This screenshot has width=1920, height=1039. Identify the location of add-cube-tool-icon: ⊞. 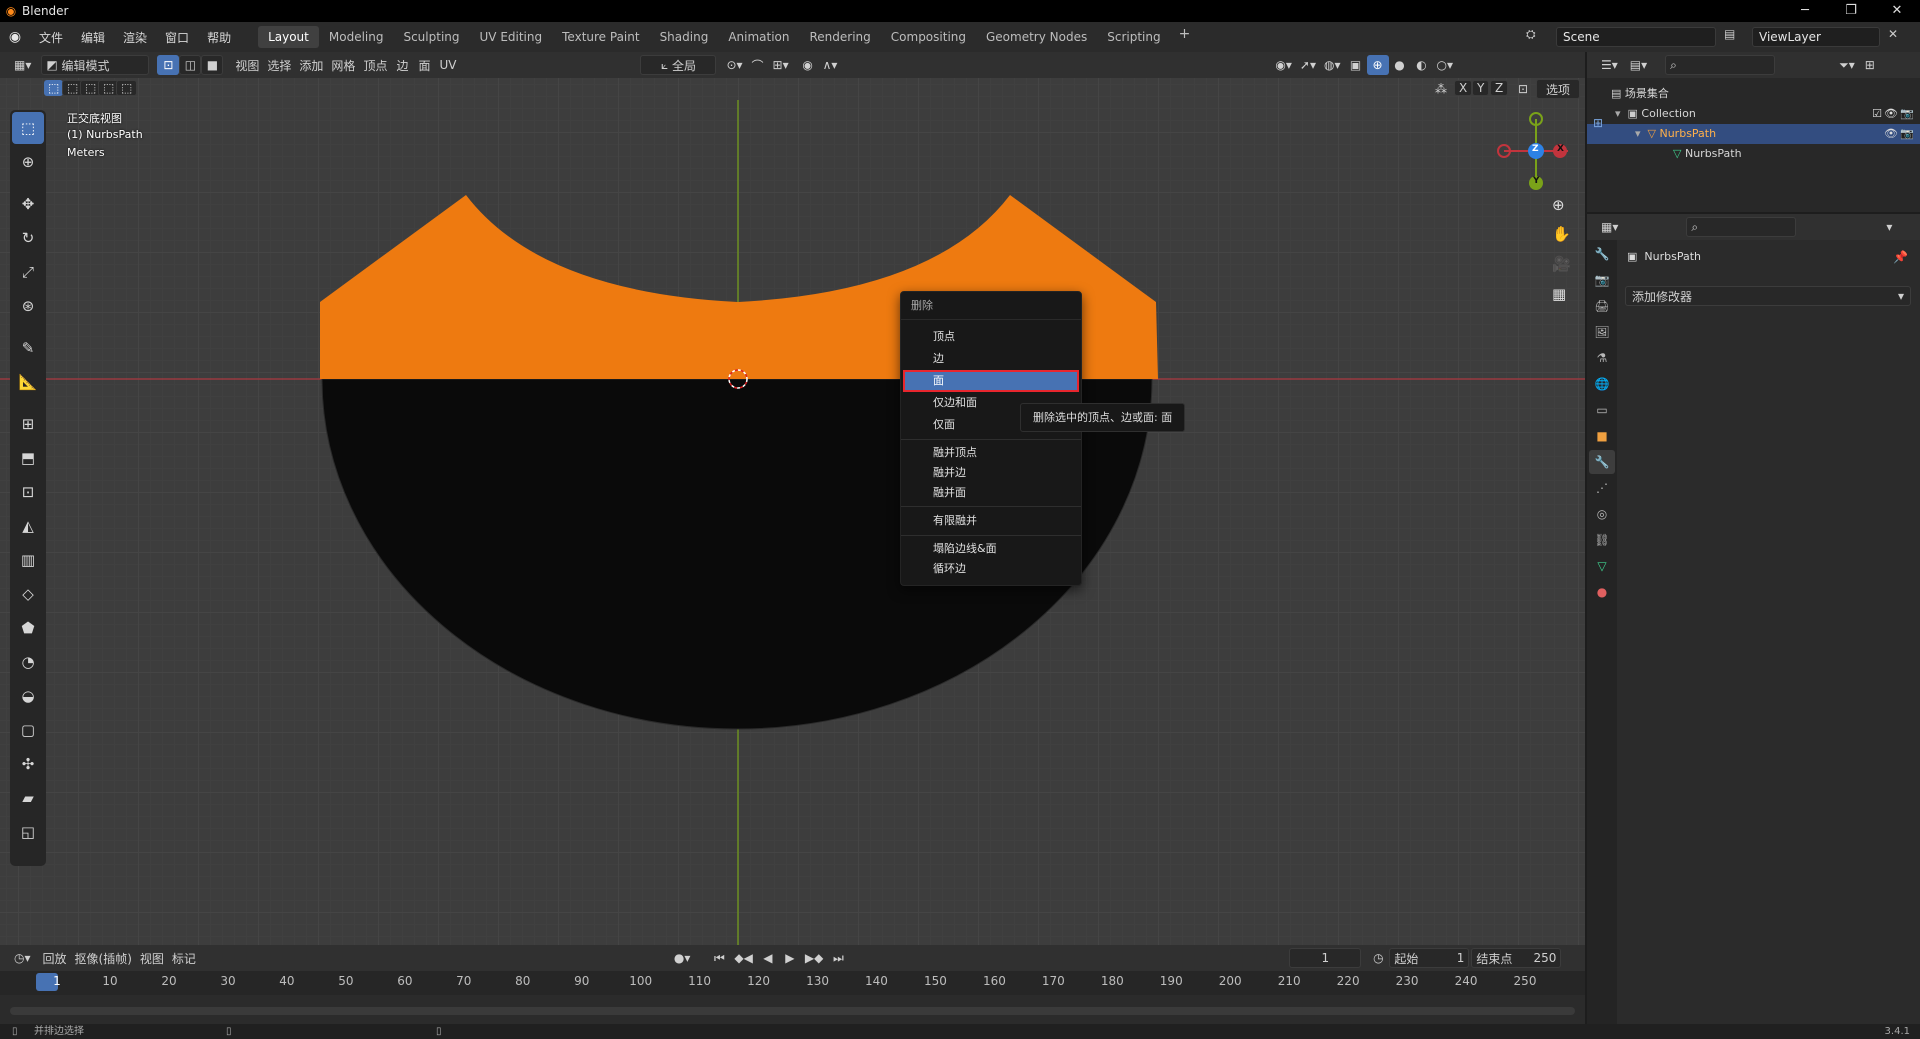
(28, 424).